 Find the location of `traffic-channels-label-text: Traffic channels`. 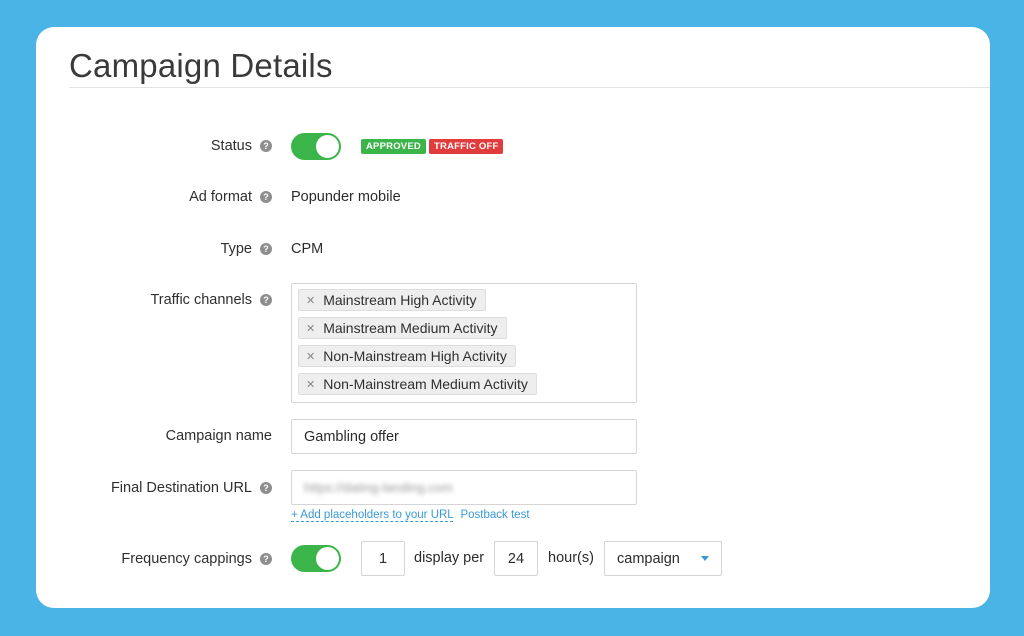

traffic-channels-label-text: Traffic channels is located at coordinates (201, 300).